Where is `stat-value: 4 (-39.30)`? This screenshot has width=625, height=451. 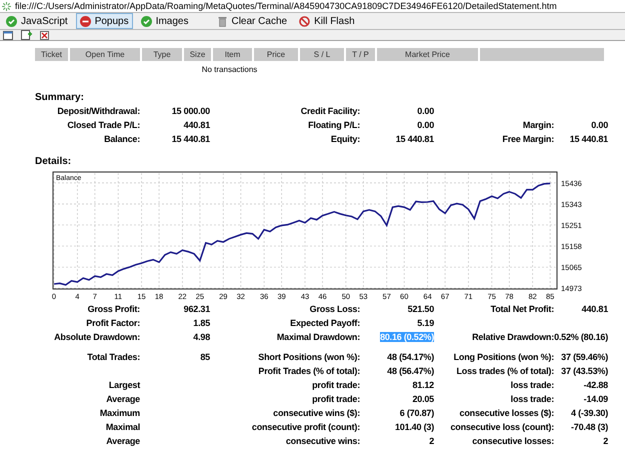
stat-value: 4 (-39.30) is located at coordinates (589, 413).